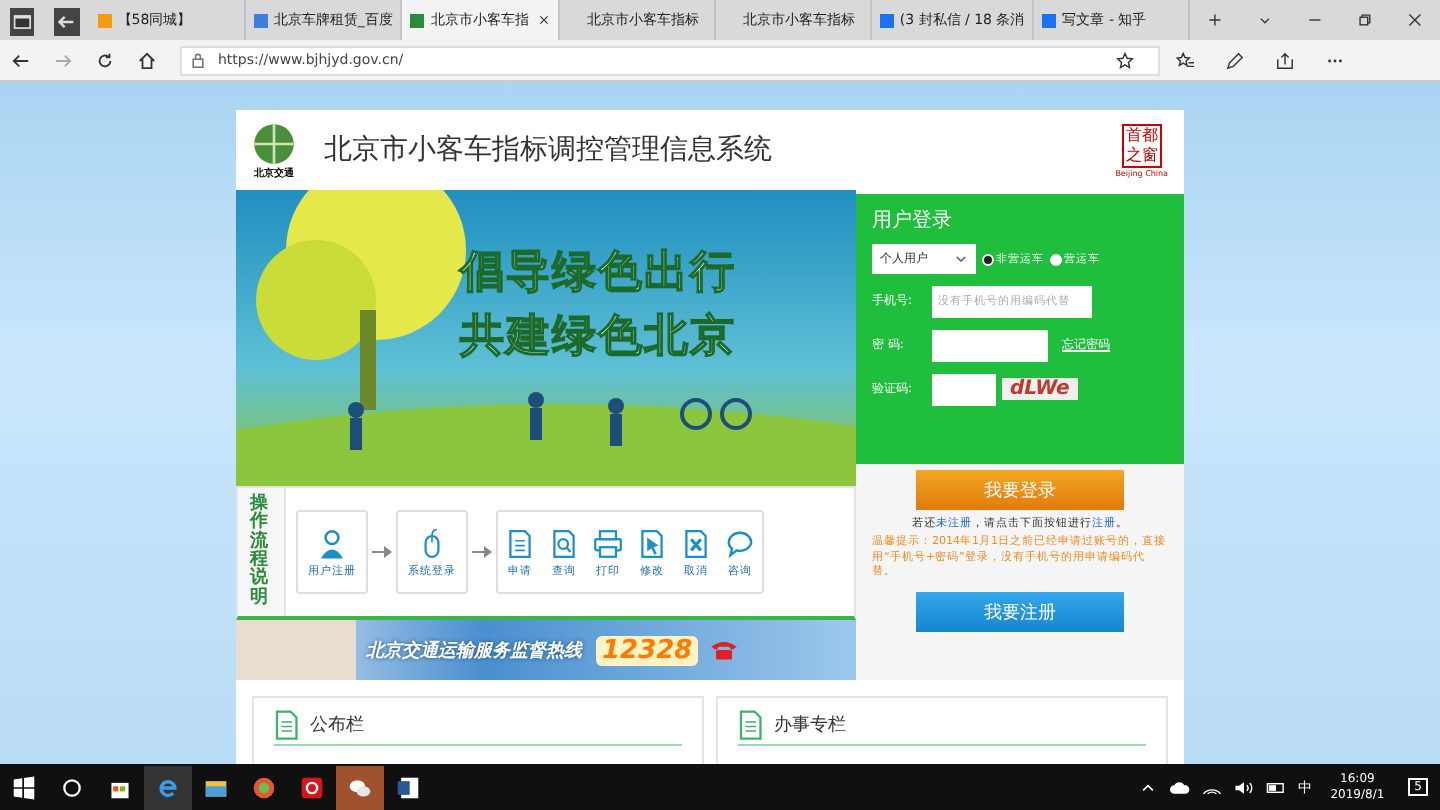 This screenshot has height=810, width=1440. Describe the element at coordinates (1040, 389) in the screenshot. I see `captcha-image: dLWe` at that location.